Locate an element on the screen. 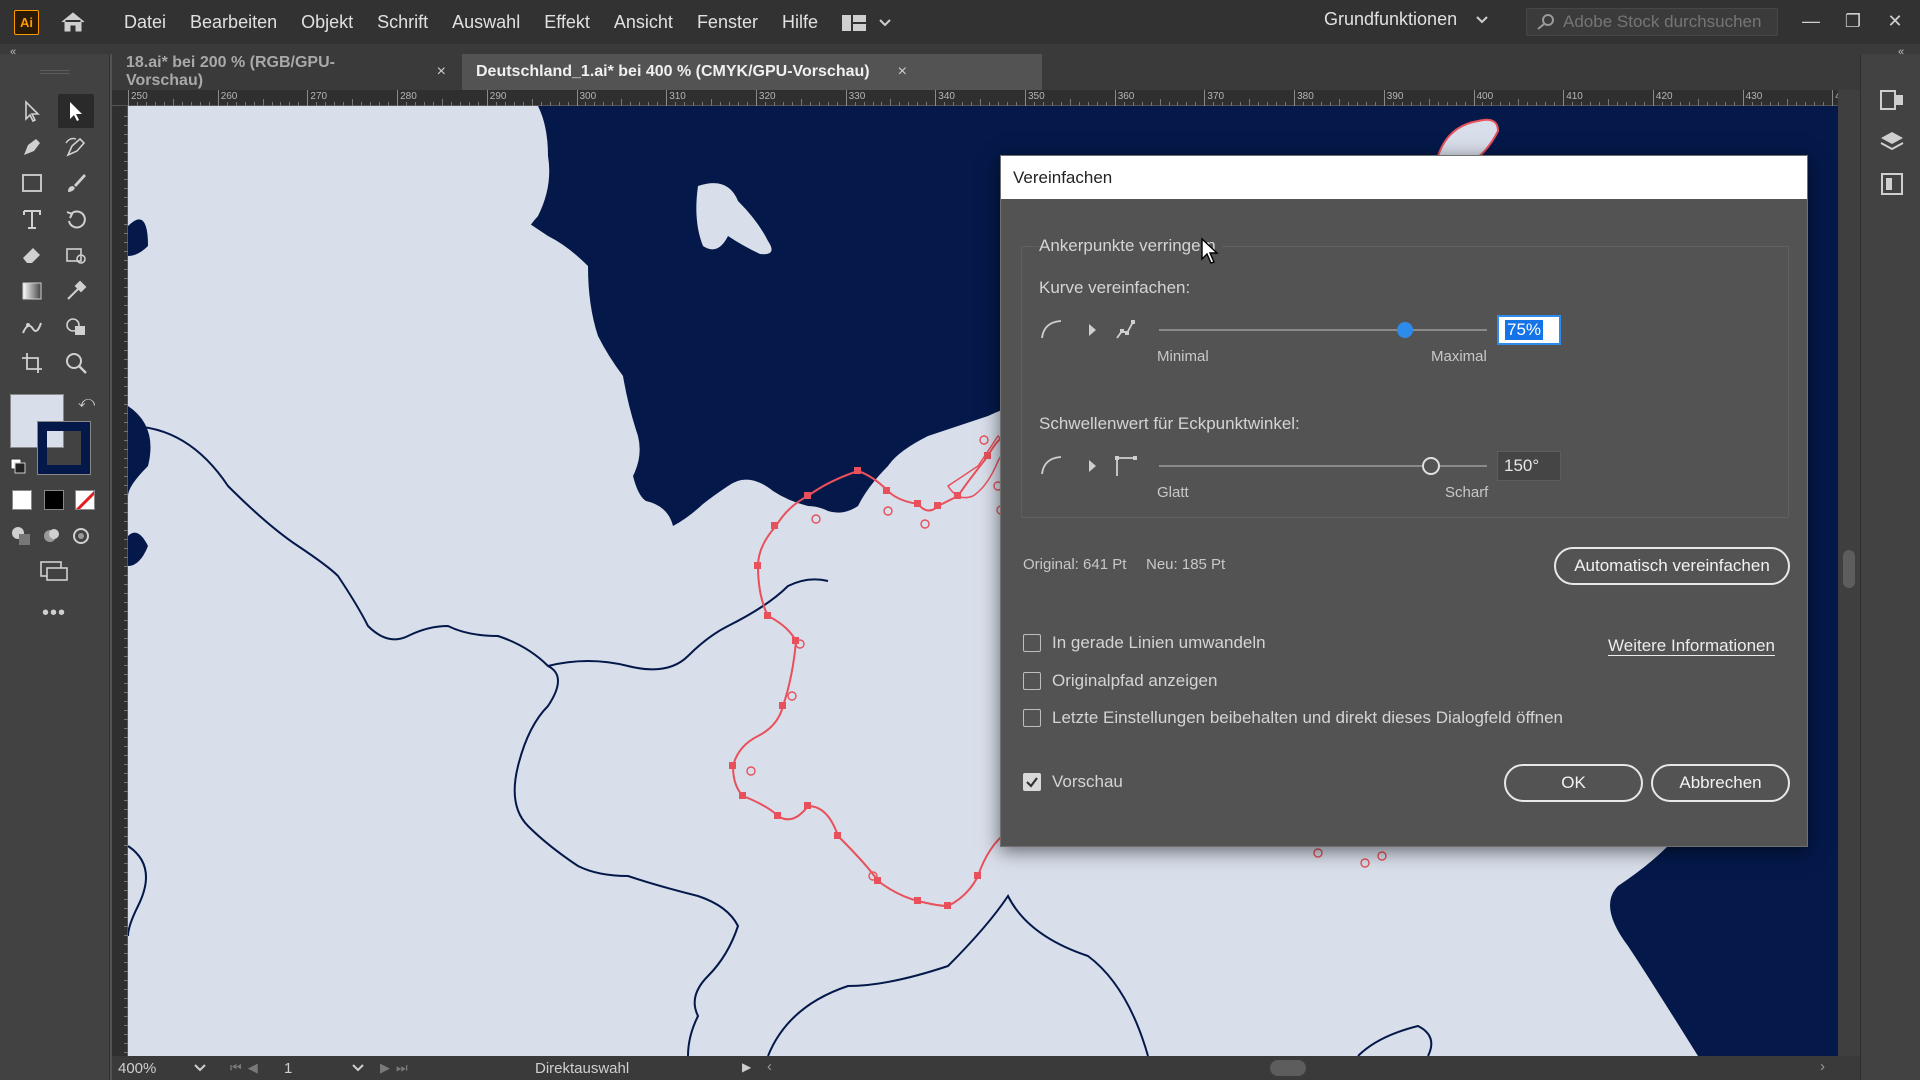 This screenshot has height=1080, width=1920. corner-value-input: 150° is located at coordinates (1529, 466).